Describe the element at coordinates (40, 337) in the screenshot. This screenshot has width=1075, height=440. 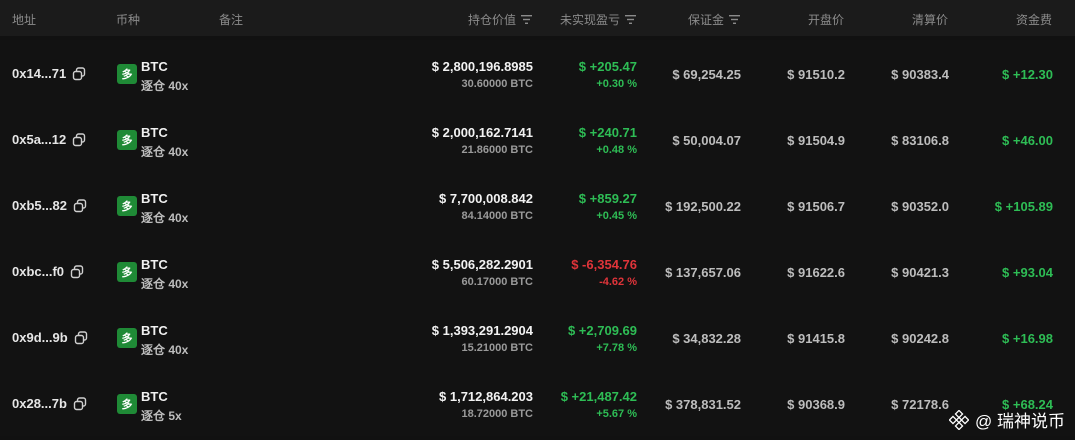
I see `address-text: 0x9d...9b` at that location.